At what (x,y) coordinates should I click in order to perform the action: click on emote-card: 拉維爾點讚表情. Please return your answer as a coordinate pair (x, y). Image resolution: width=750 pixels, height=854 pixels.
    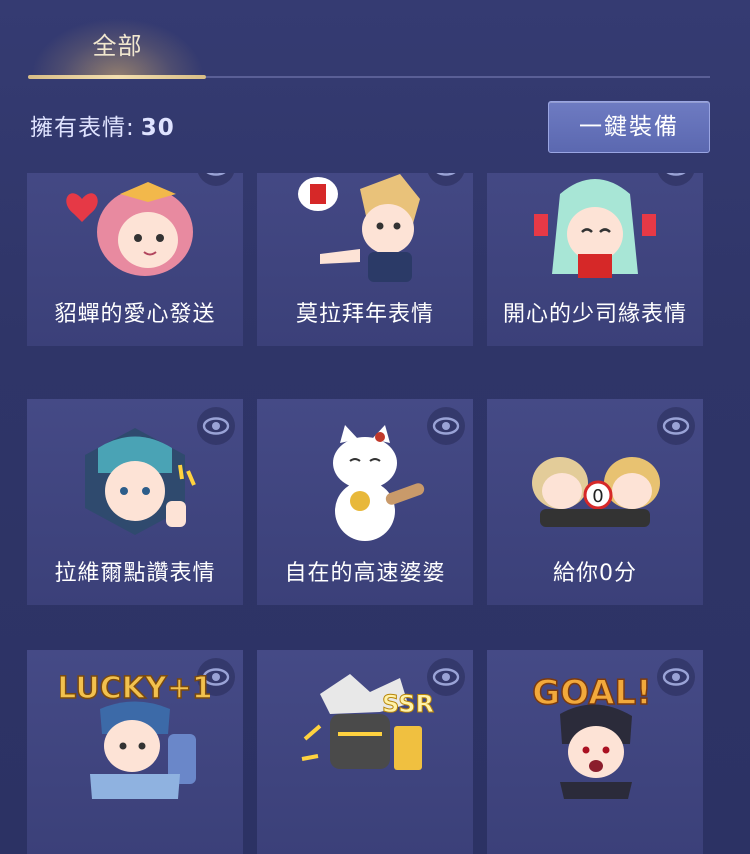
    Looking at the image, I should click on (135, 502).